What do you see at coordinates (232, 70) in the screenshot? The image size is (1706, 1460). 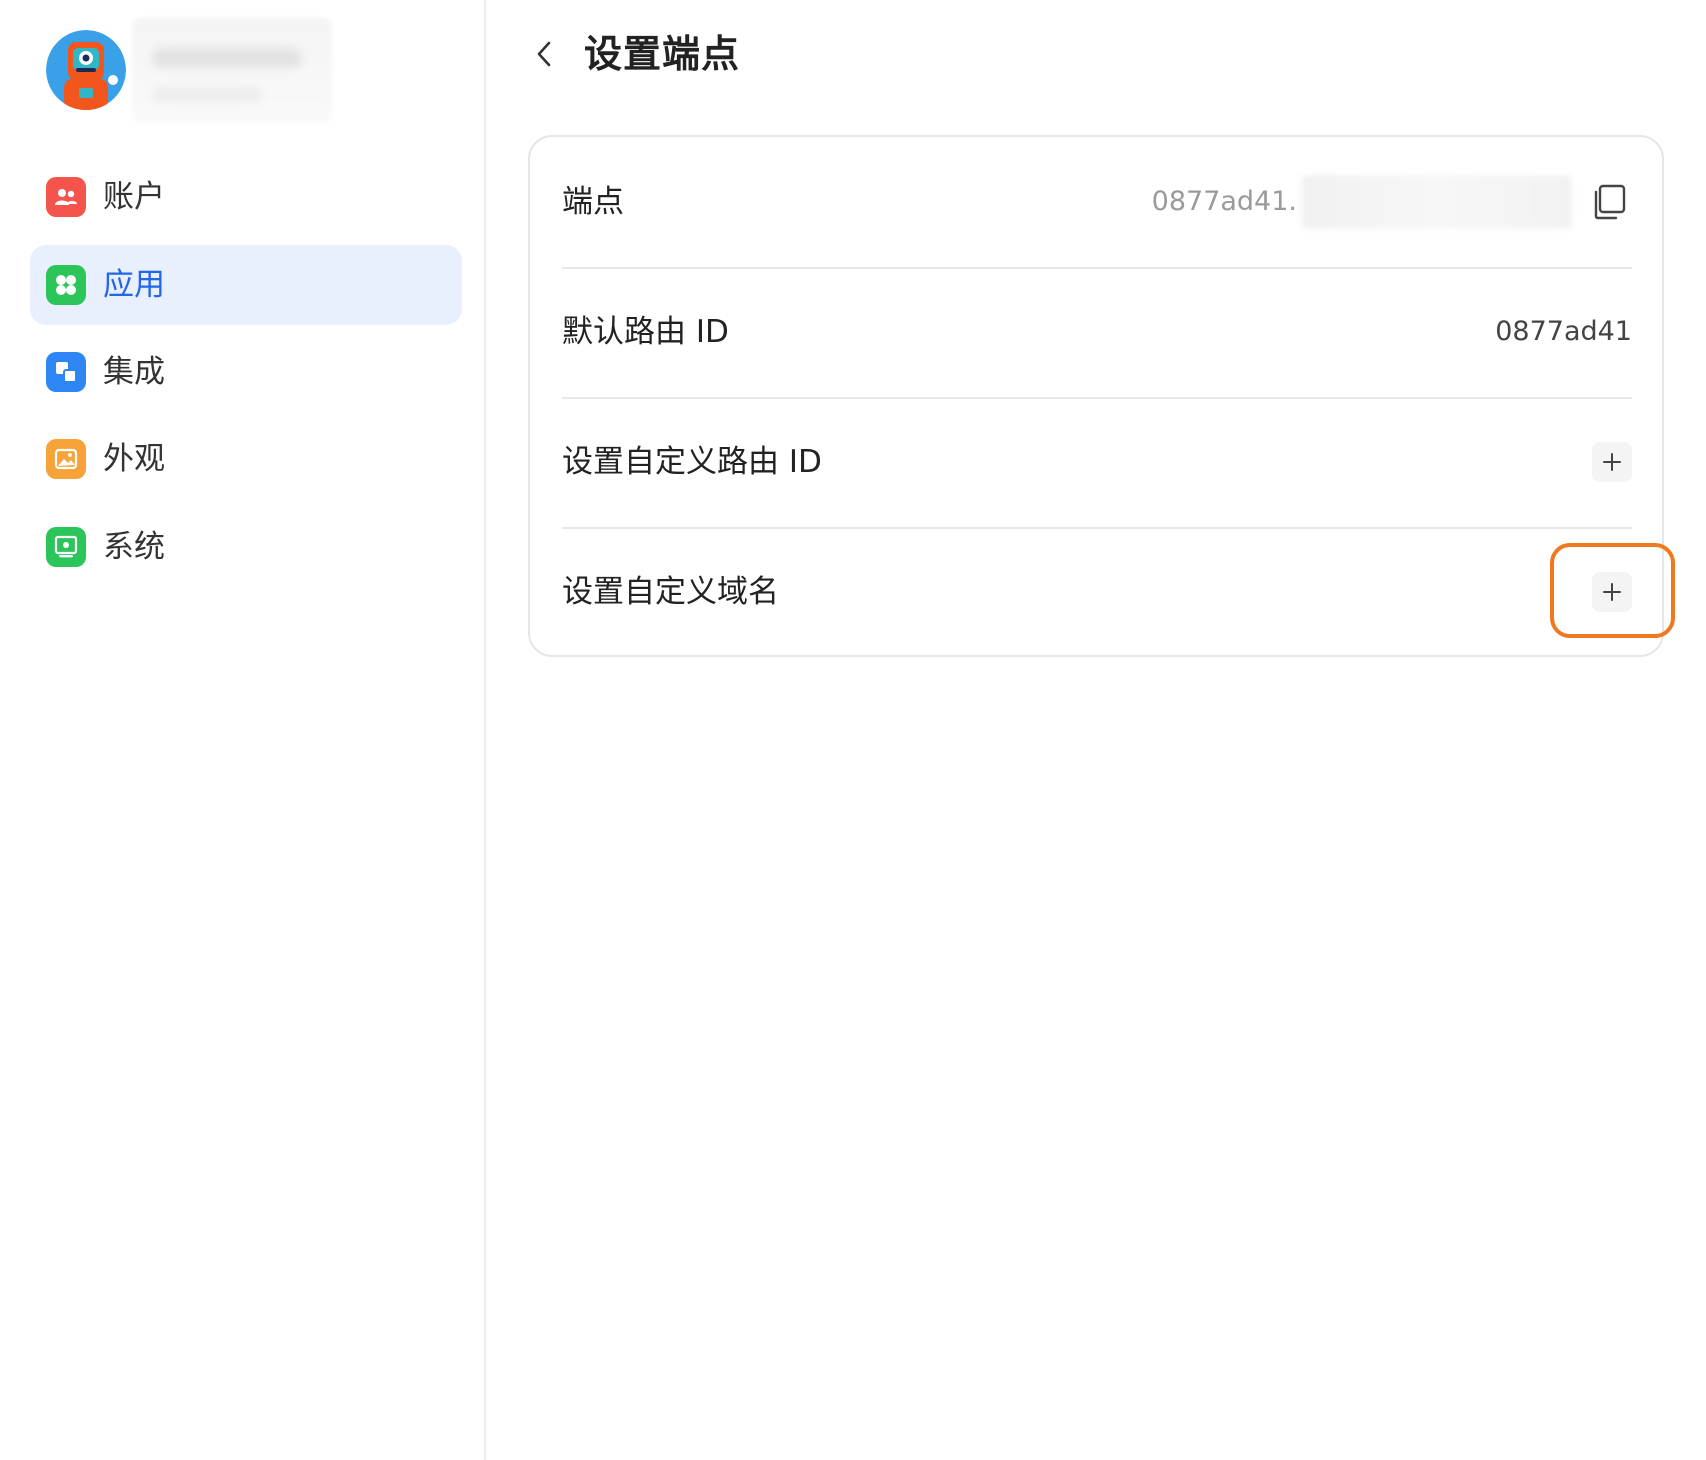 I see `blurred-user-info` at bounding box center [232, 70].